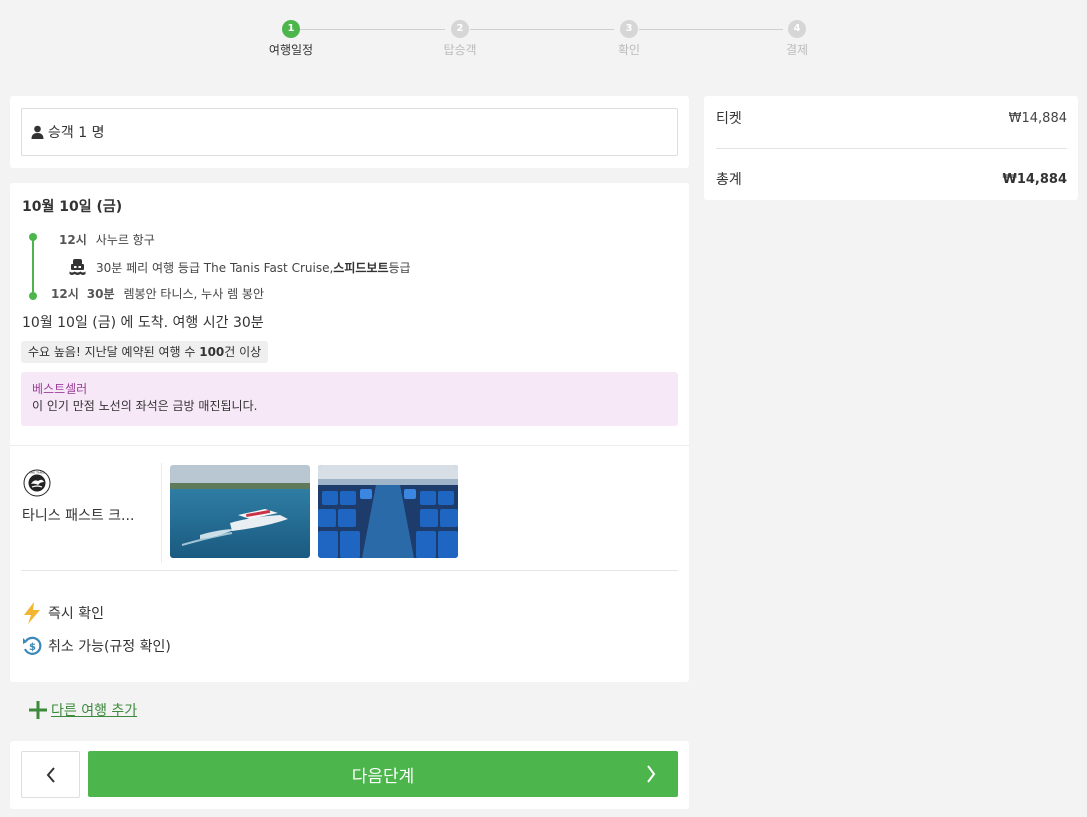  What do you see at coordinates (729, 180) in the screenshot?
I see `total-label: 총계` at bounding box center [729, 180].